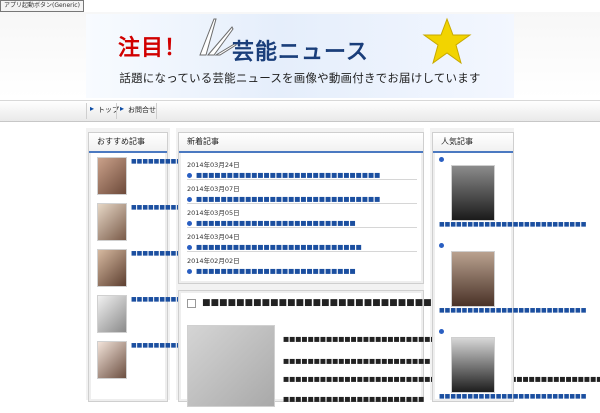 The image size is (600, 413). I want to click on window-tab: アプリ起動ボタン(Generic), so click(42, 6).